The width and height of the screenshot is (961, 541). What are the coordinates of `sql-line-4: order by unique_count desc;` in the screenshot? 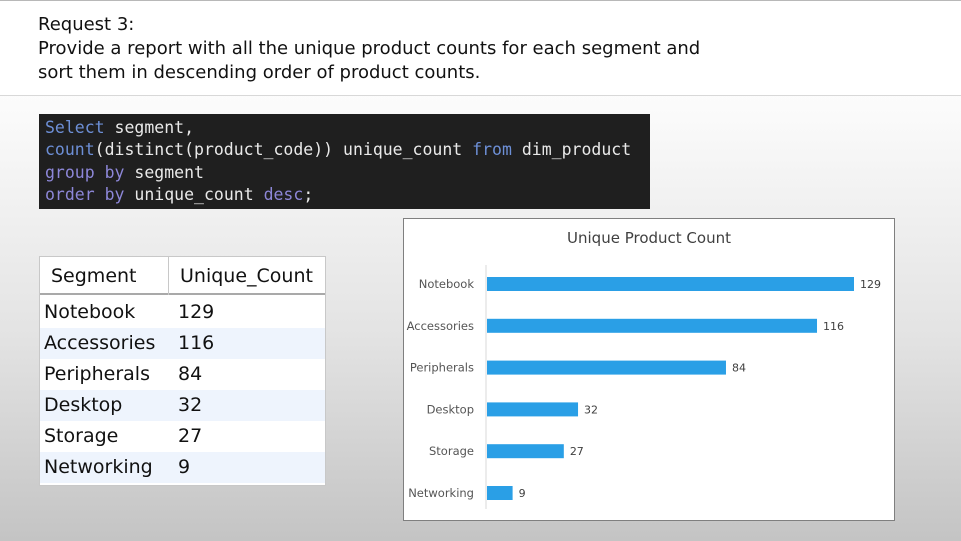 It's located at (347, 195).